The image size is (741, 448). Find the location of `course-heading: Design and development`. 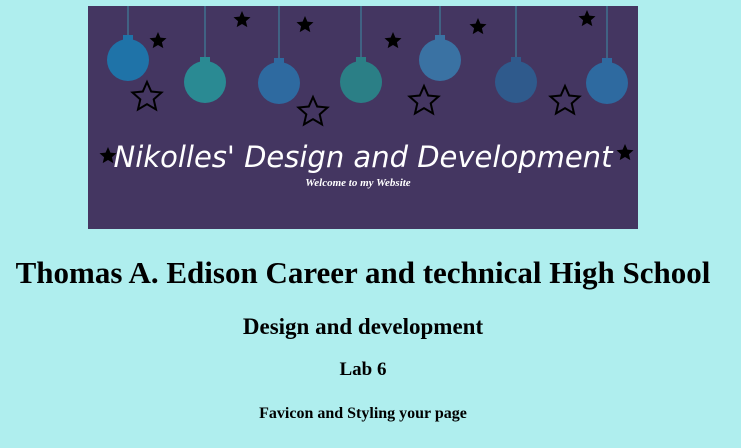

course-heading: Design and development is located at coordinates (363, 326).